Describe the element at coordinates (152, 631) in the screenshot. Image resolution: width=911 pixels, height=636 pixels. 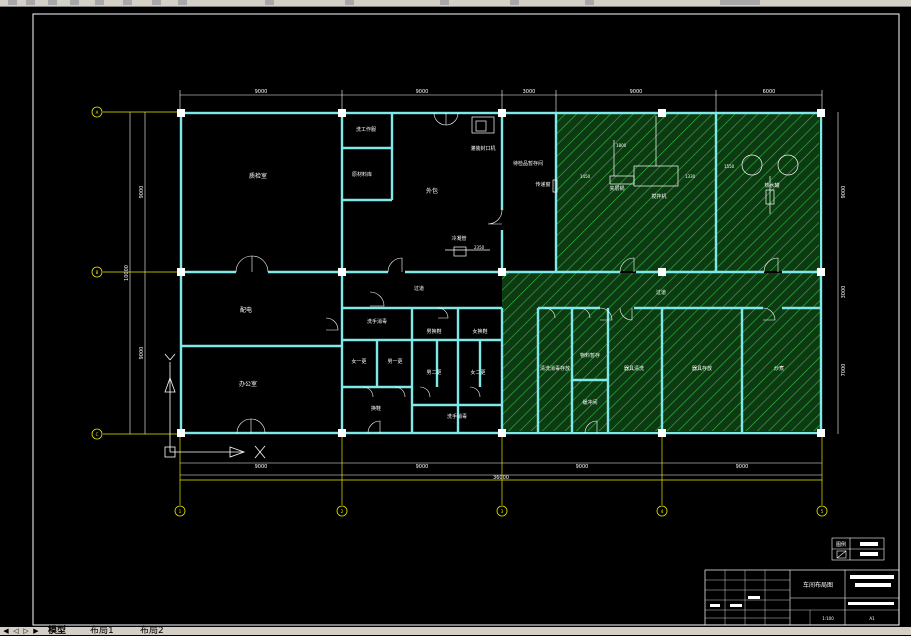
I see `tab-layout2: 布局2` at that location.